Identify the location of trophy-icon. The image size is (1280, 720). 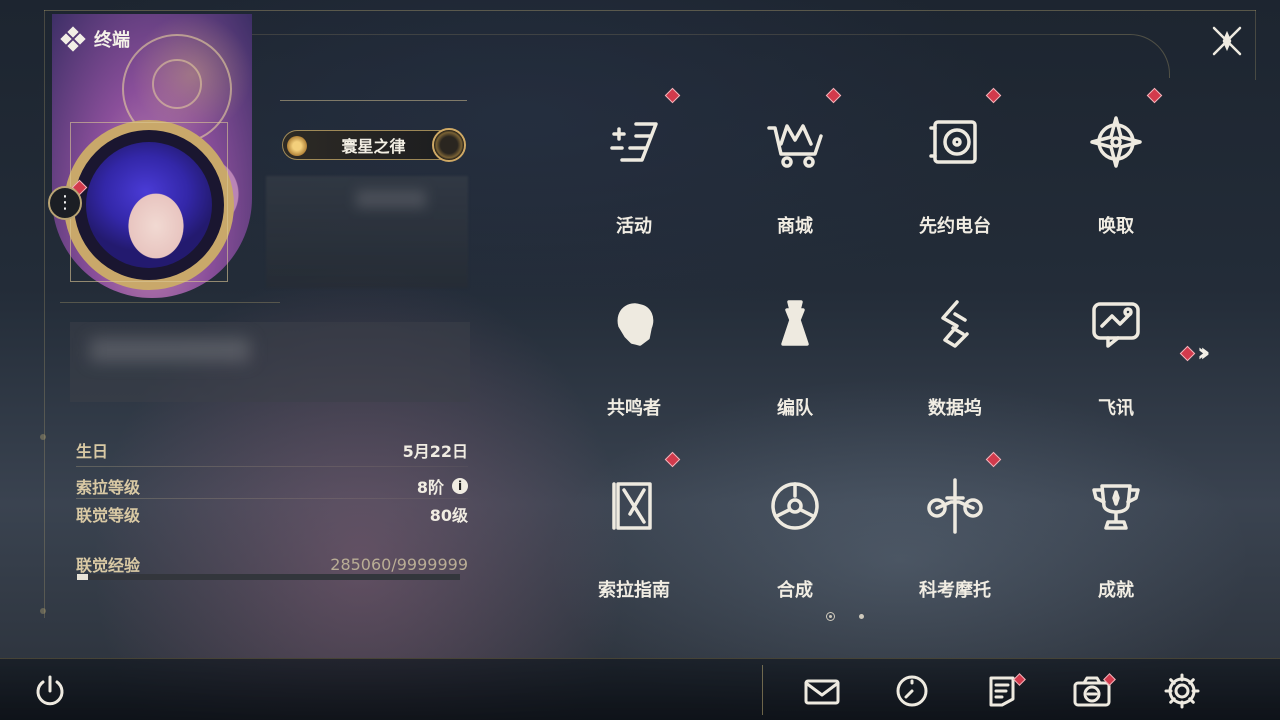
(1116, 506).